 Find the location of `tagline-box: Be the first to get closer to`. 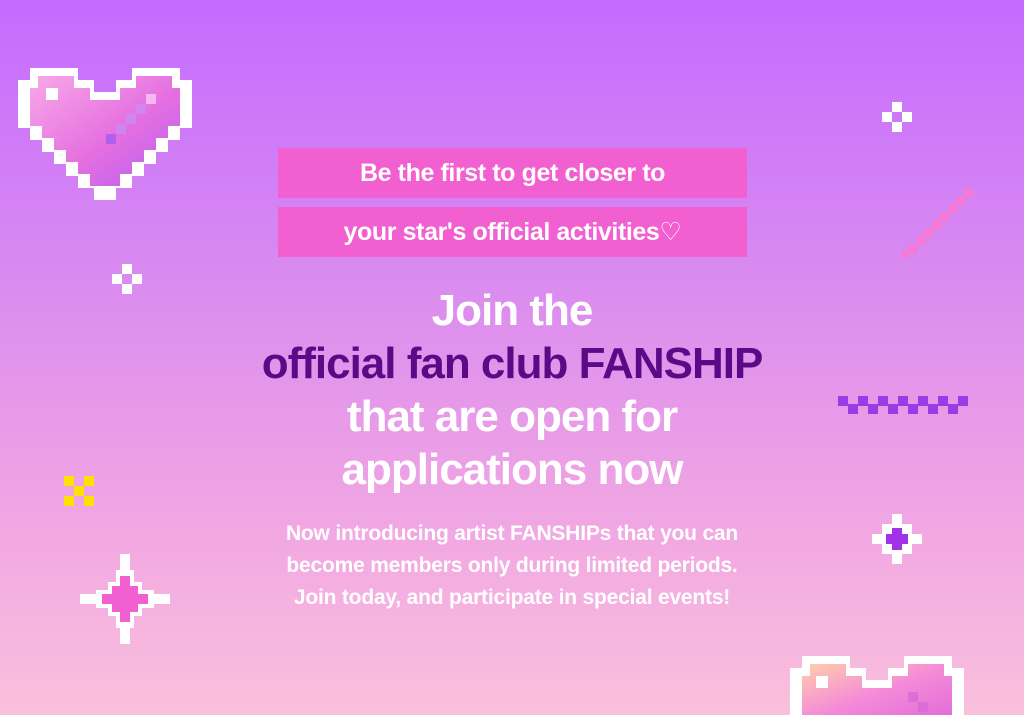

tagline-box: Be the first to get closer to is located at coordinates (512, 173).